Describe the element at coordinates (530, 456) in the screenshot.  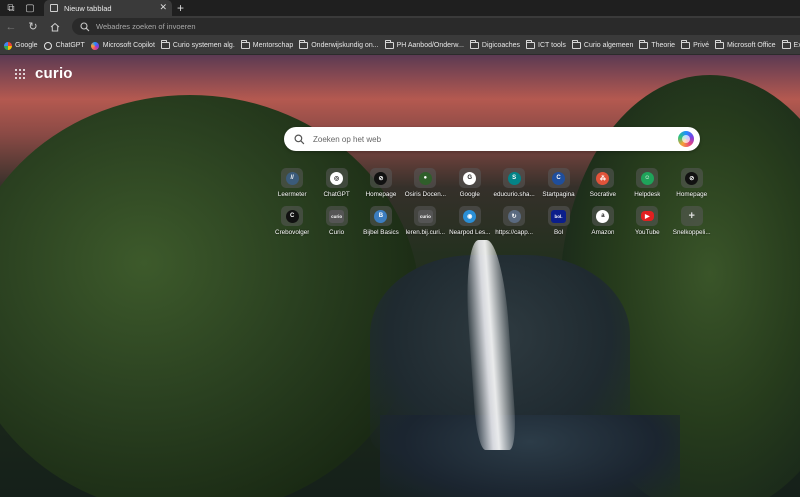
I see `background-pool` at that location.